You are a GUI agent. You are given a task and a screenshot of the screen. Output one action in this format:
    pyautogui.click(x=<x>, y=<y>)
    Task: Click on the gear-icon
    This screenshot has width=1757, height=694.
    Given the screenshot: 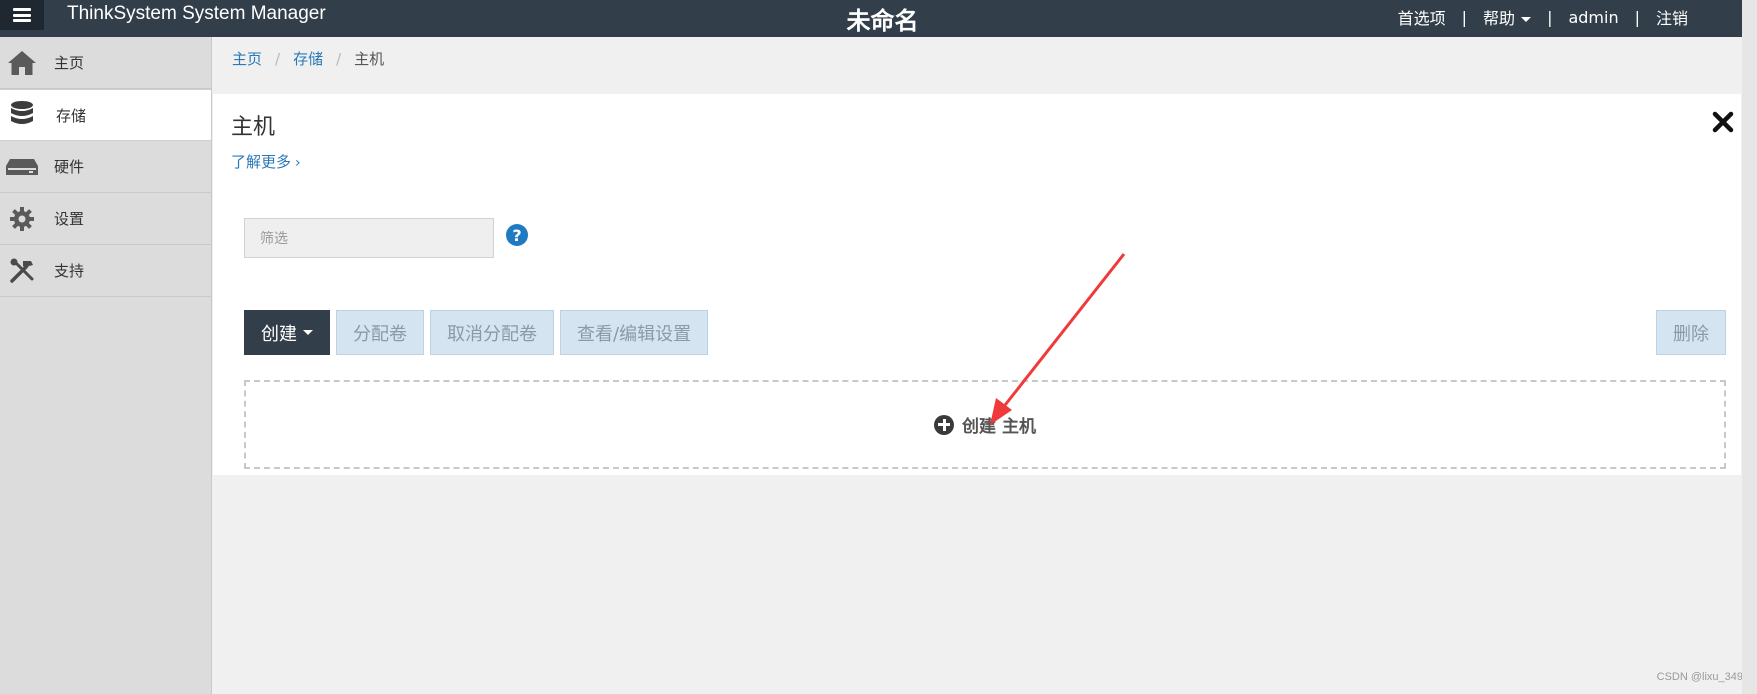 What is the action you would take?
    pyautogui.click(x=22, y=219)
    